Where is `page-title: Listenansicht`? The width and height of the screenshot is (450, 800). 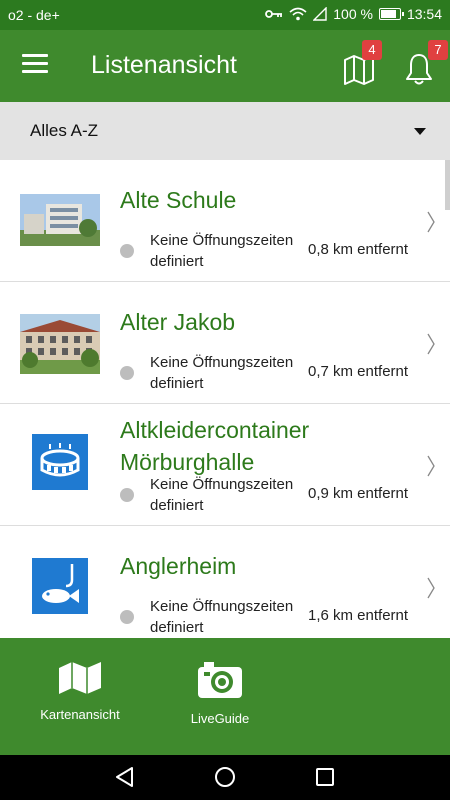
page-title: Listenansicht is located at coordinates (164, 65).